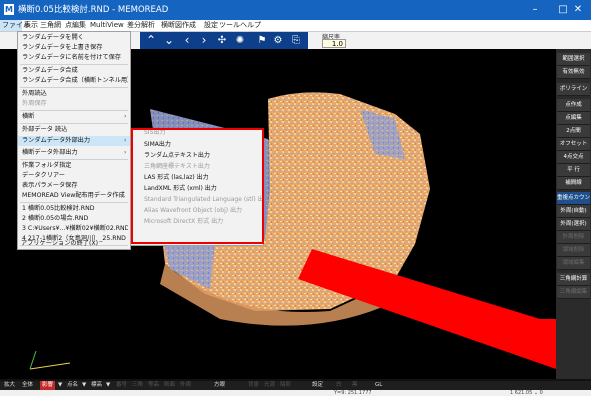 The height and width of the screenshot is (396, 591). Describe the element at coordinates (75, 38) in the screenshot. I see `menu-open-random-data: ランダムデータを開く` at that location.